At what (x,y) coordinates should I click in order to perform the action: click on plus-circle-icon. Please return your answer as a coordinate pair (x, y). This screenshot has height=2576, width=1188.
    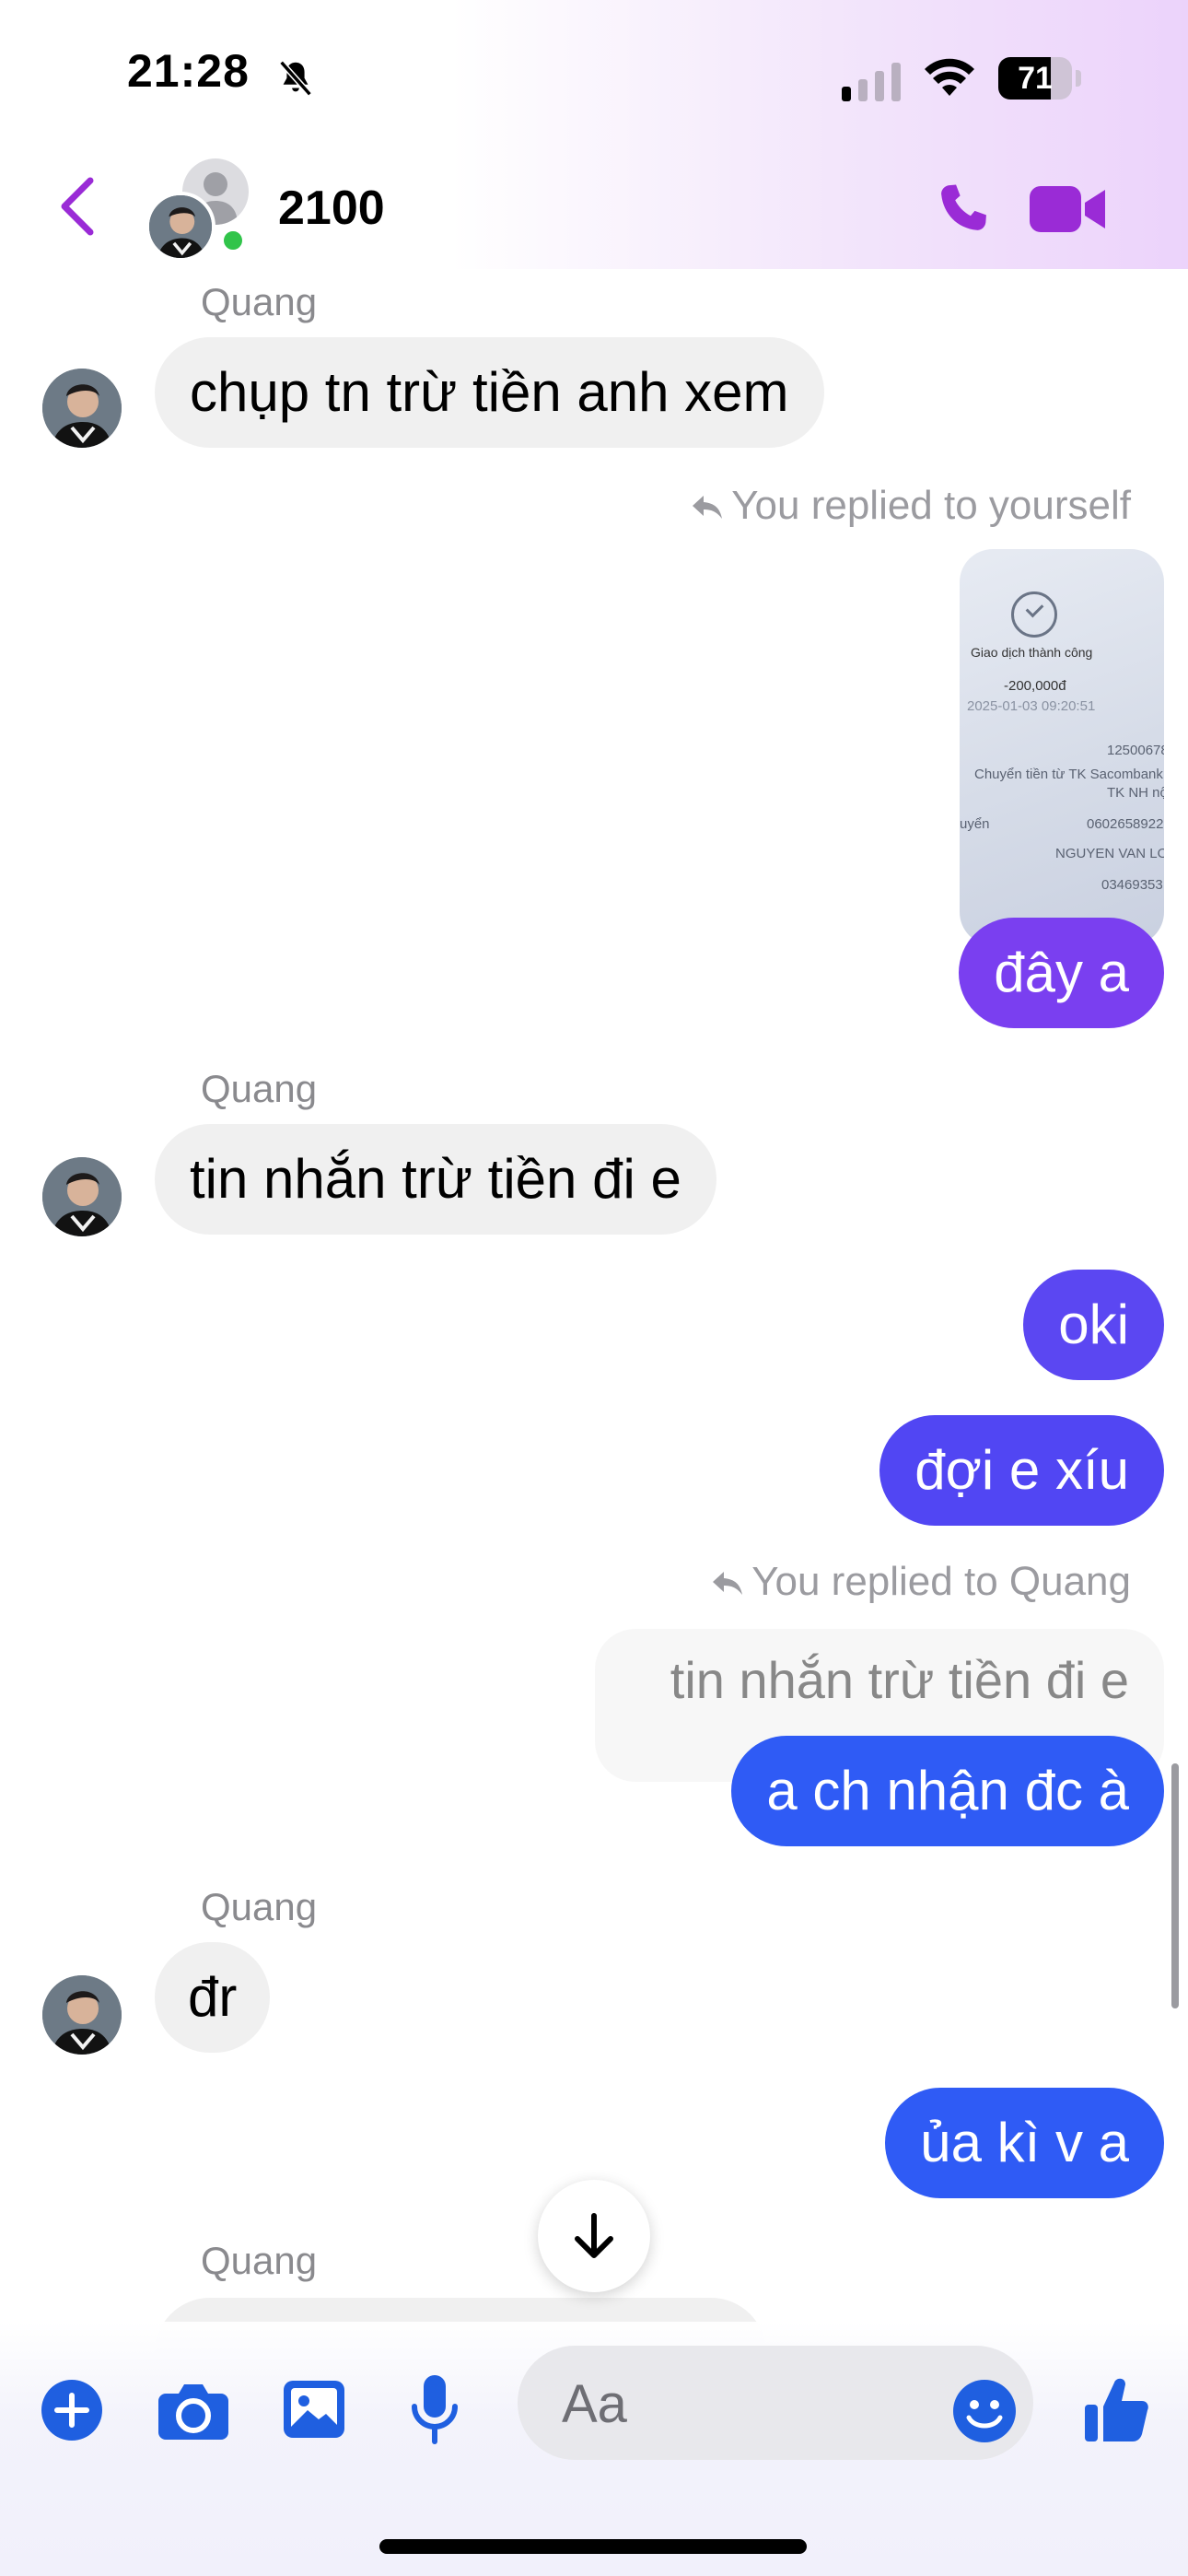
    Looking at the image, I should click on (72, 2410).